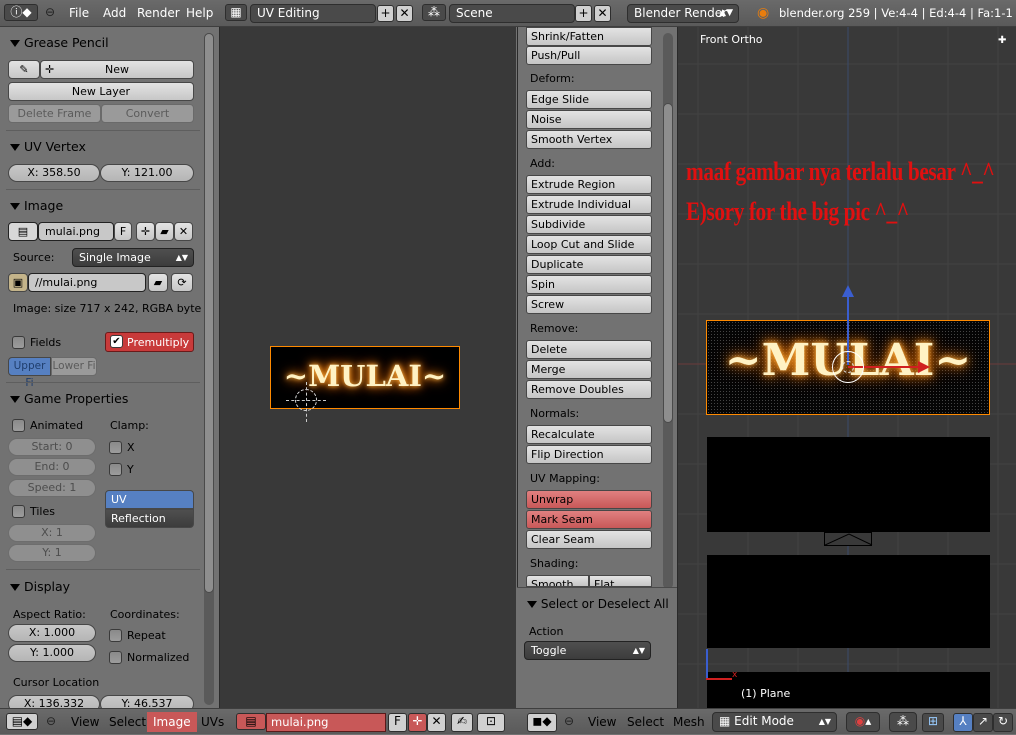 The height and width of the screenshot is (735, 1016). What do you see at coordinates (18, 425) in the screenshot?
I see `animated-checkbox` at bounding box center [18, 425].